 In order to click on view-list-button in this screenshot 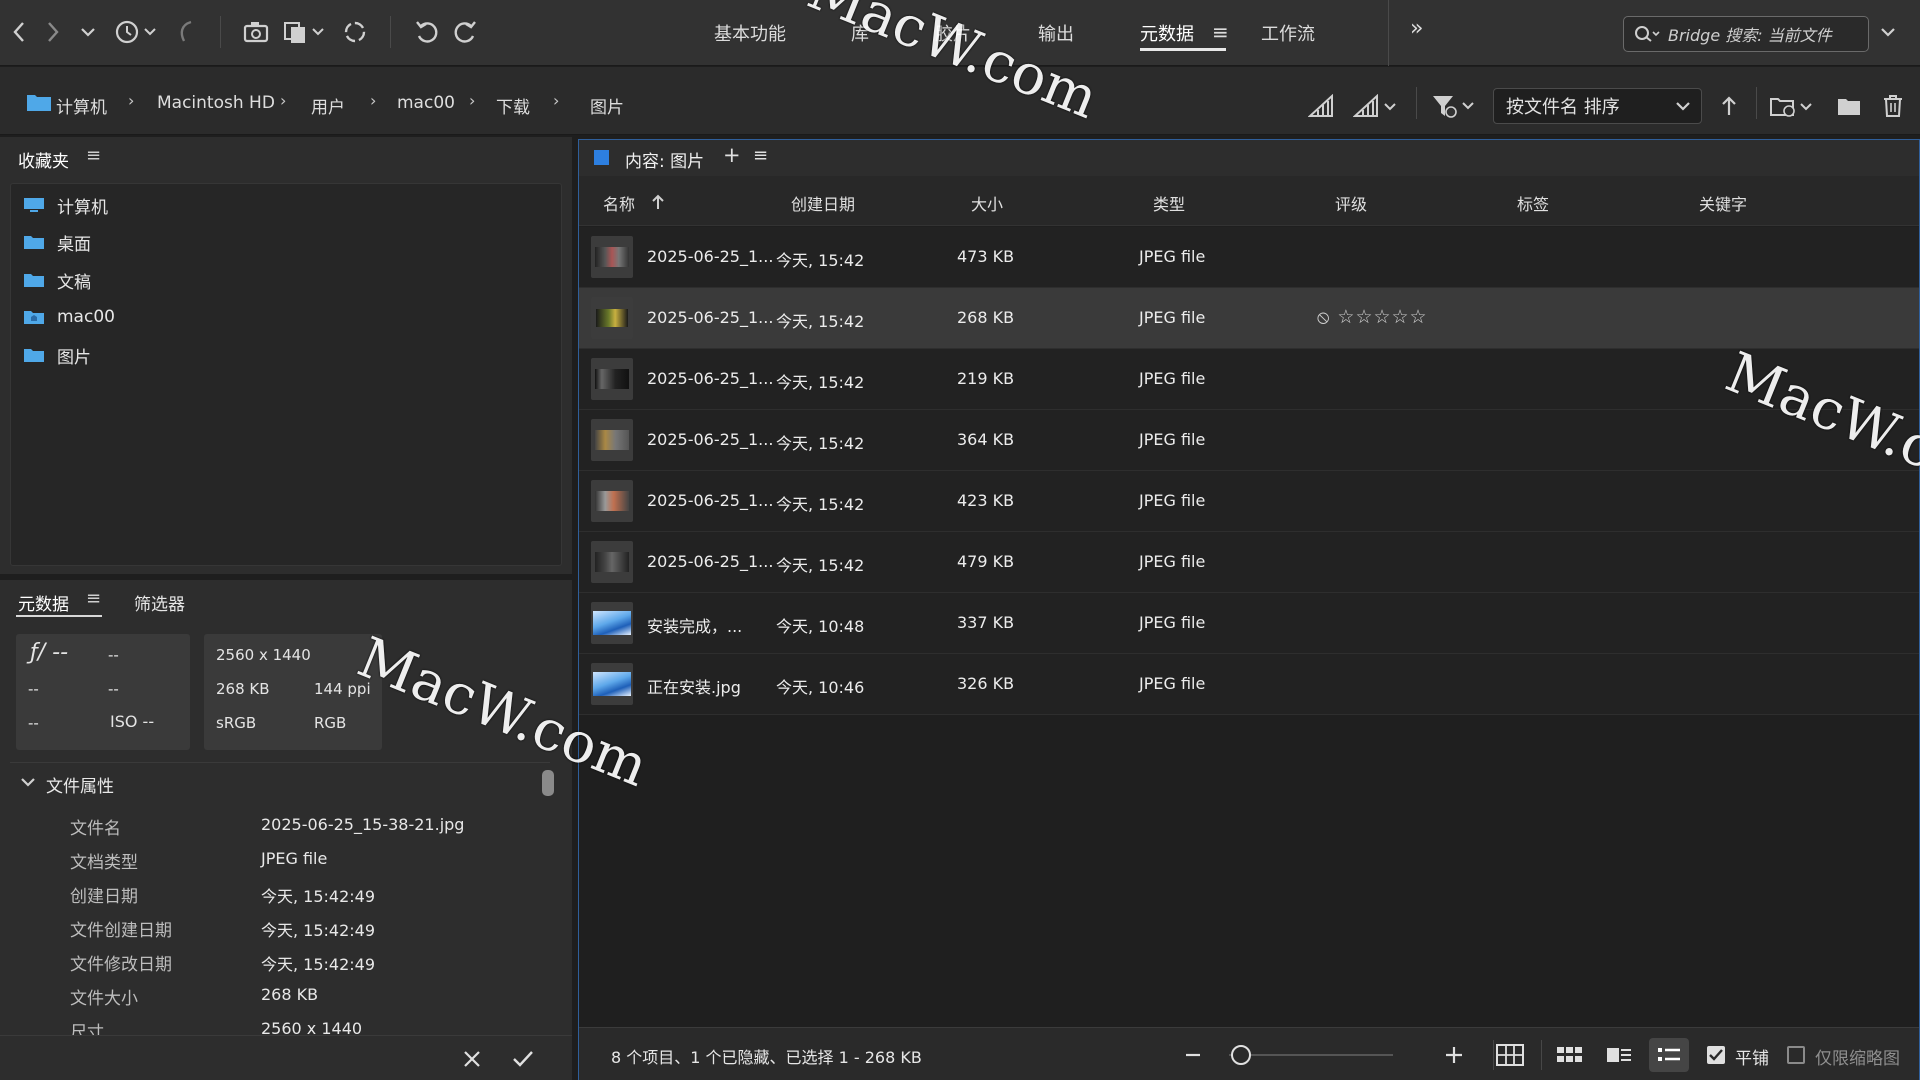, I will do `click(1669, 1055)`.